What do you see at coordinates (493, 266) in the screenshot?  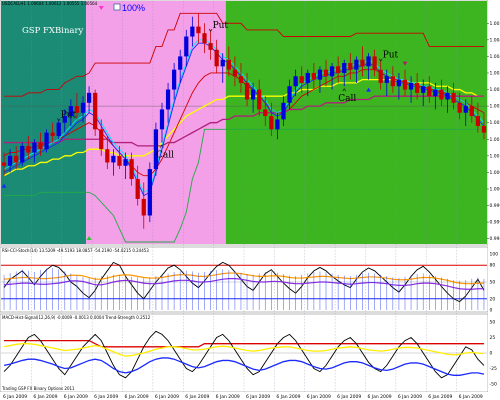 I see `osc1-tick-label: 80` at bounding box center [493, 266].